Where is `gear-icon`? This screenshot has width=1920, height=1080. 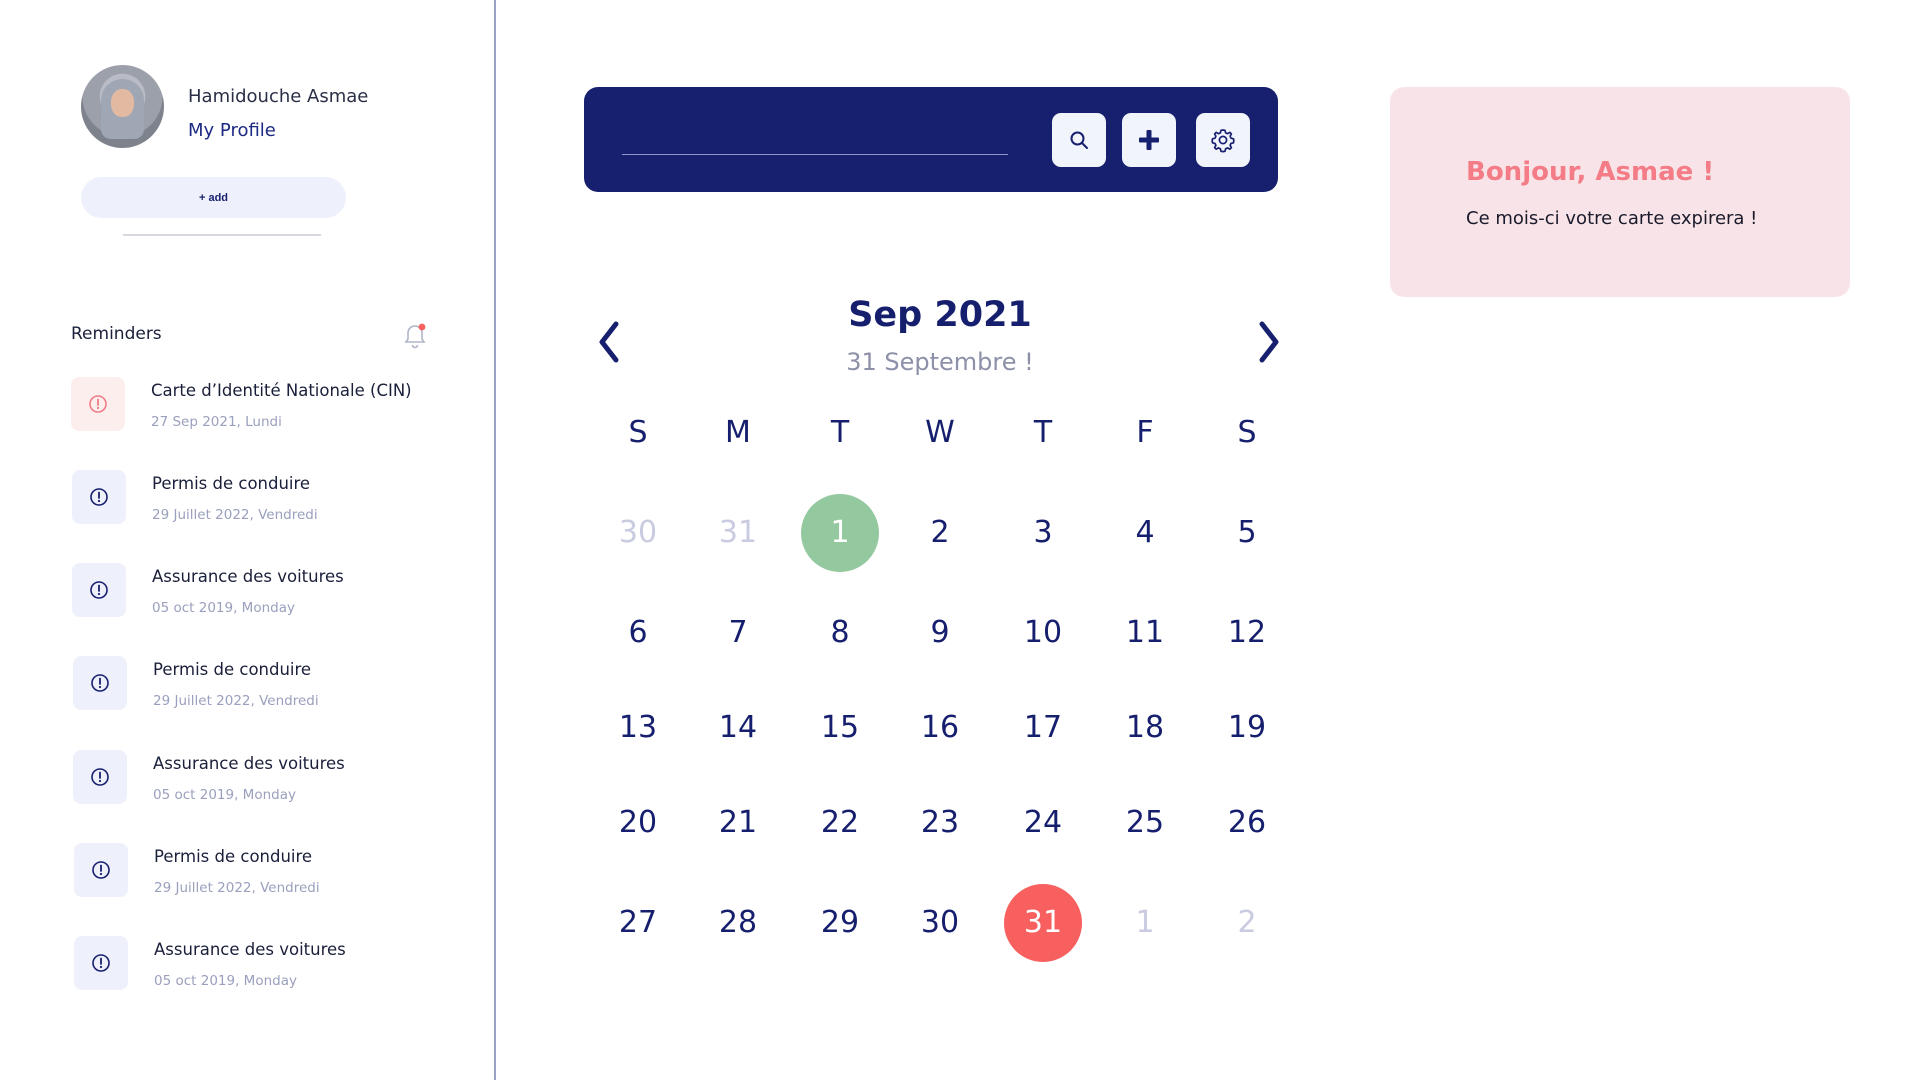 gear-icon is located at coordinates (1223, 141).